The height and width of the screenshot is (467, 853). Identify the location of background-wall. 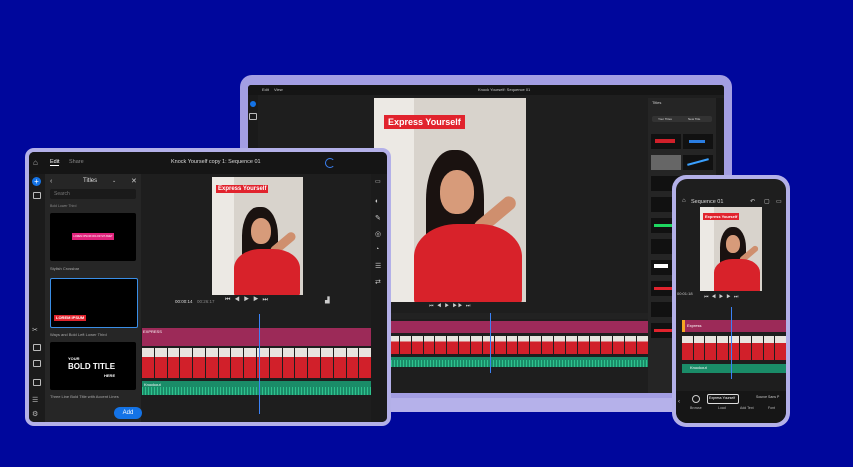
(223, 236).